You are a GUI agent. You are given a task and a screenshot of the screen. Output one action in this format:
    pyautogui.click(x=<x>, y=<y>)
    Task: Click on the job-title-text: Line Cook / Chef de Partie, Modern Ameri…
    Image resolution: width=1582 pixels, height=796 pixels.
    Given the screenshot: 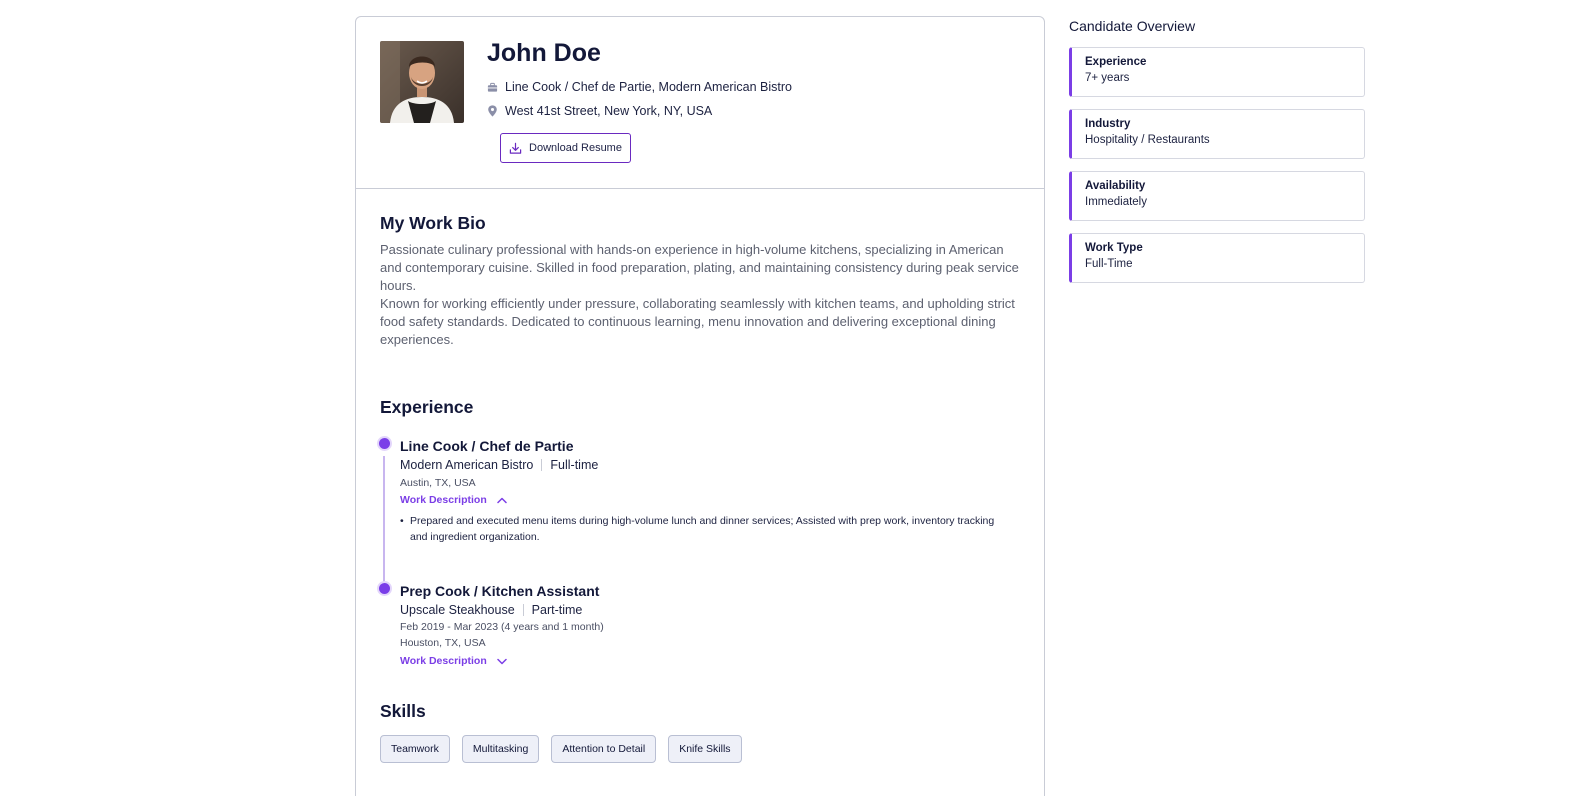 What is the action you would take?
    pyautogui.click(x=648, y=87)
    